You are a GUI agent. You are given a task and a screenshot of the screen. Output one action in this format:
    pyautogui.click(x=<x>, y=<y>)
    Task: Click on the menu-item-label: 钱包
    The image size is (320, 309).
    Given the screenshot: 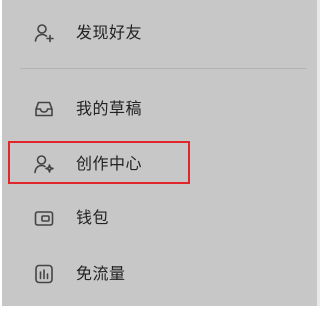 What is the action you would take?
    pyautogui.click(x=93, y=217)
    